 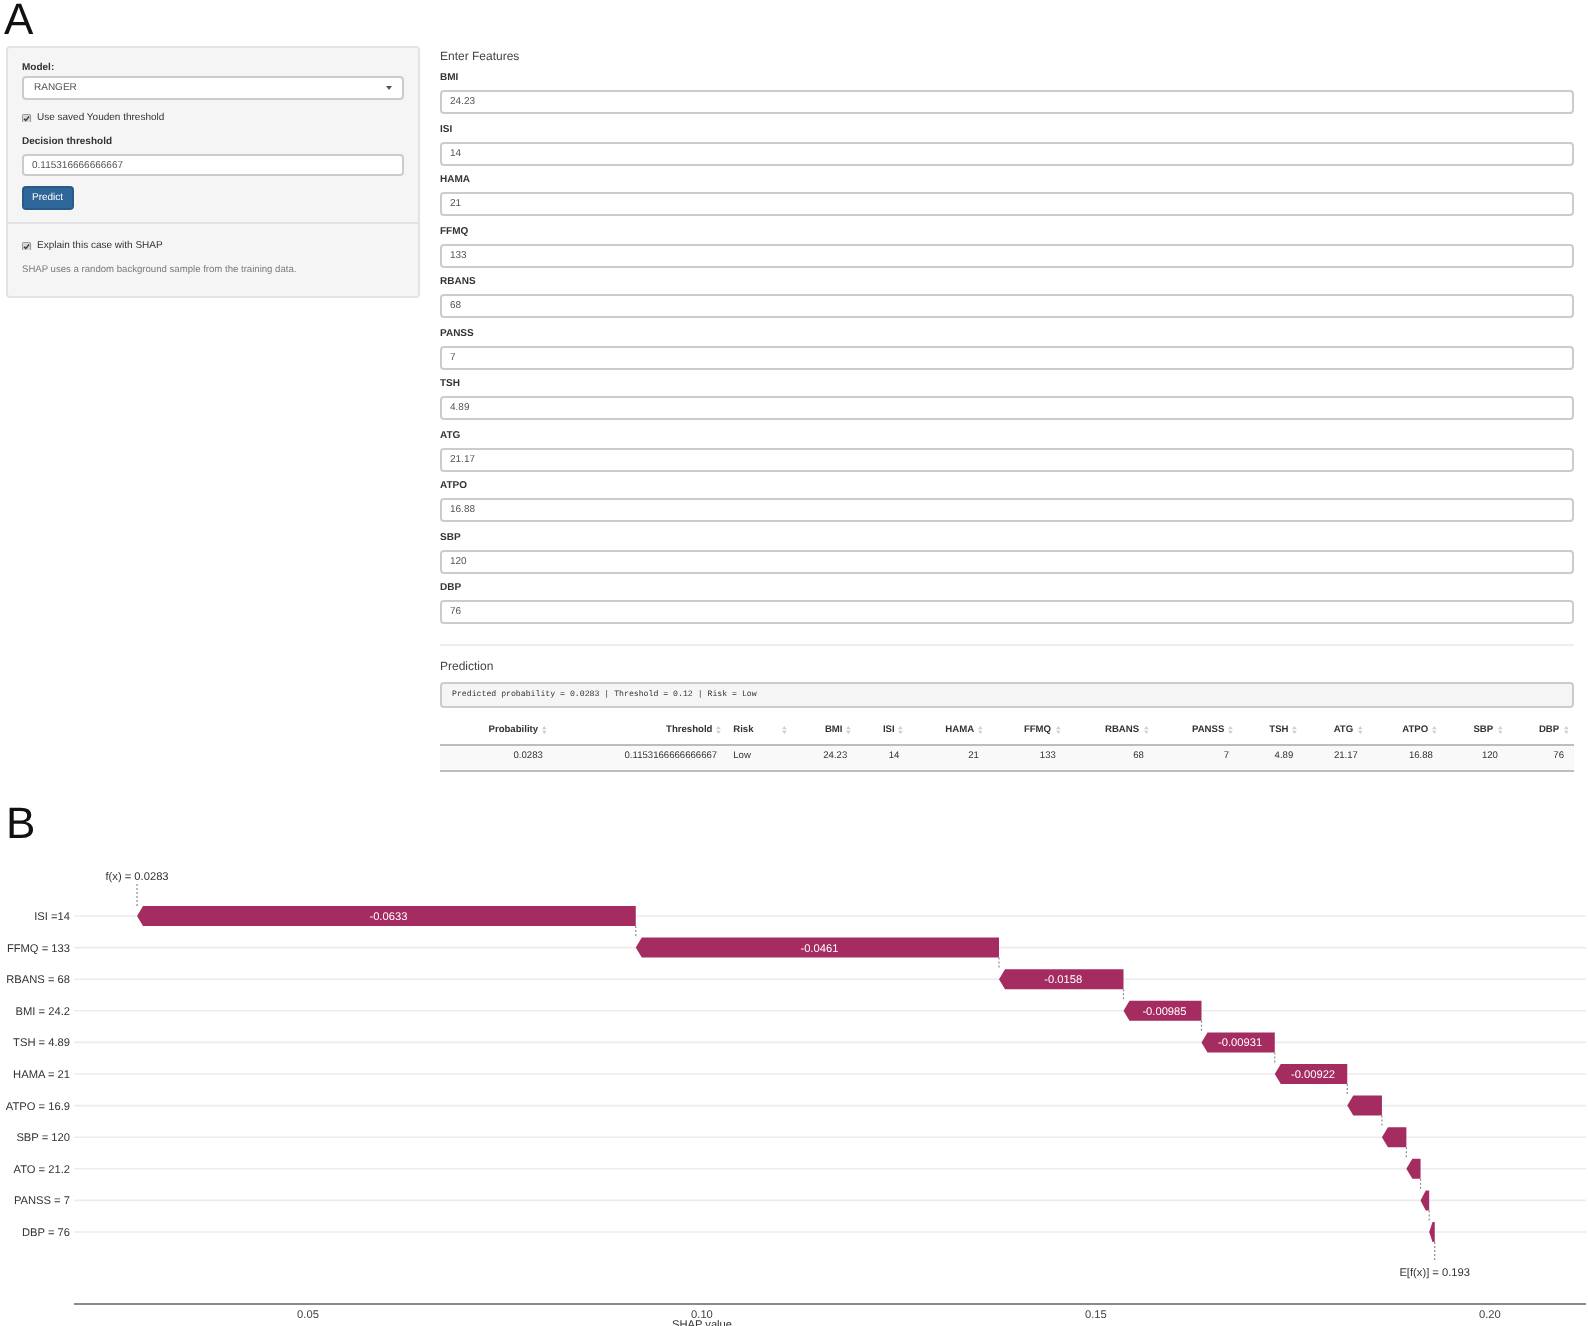 I want to click on panel-letter: A, so click(x=19, y=20).